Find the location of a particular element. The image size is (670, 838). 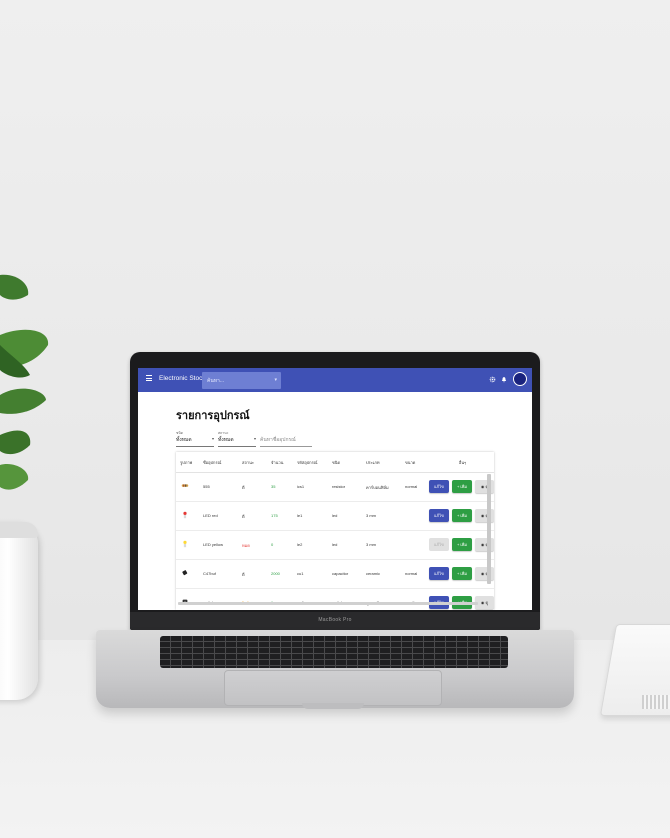

row-status: หมด is located at coordinates (246, 545).